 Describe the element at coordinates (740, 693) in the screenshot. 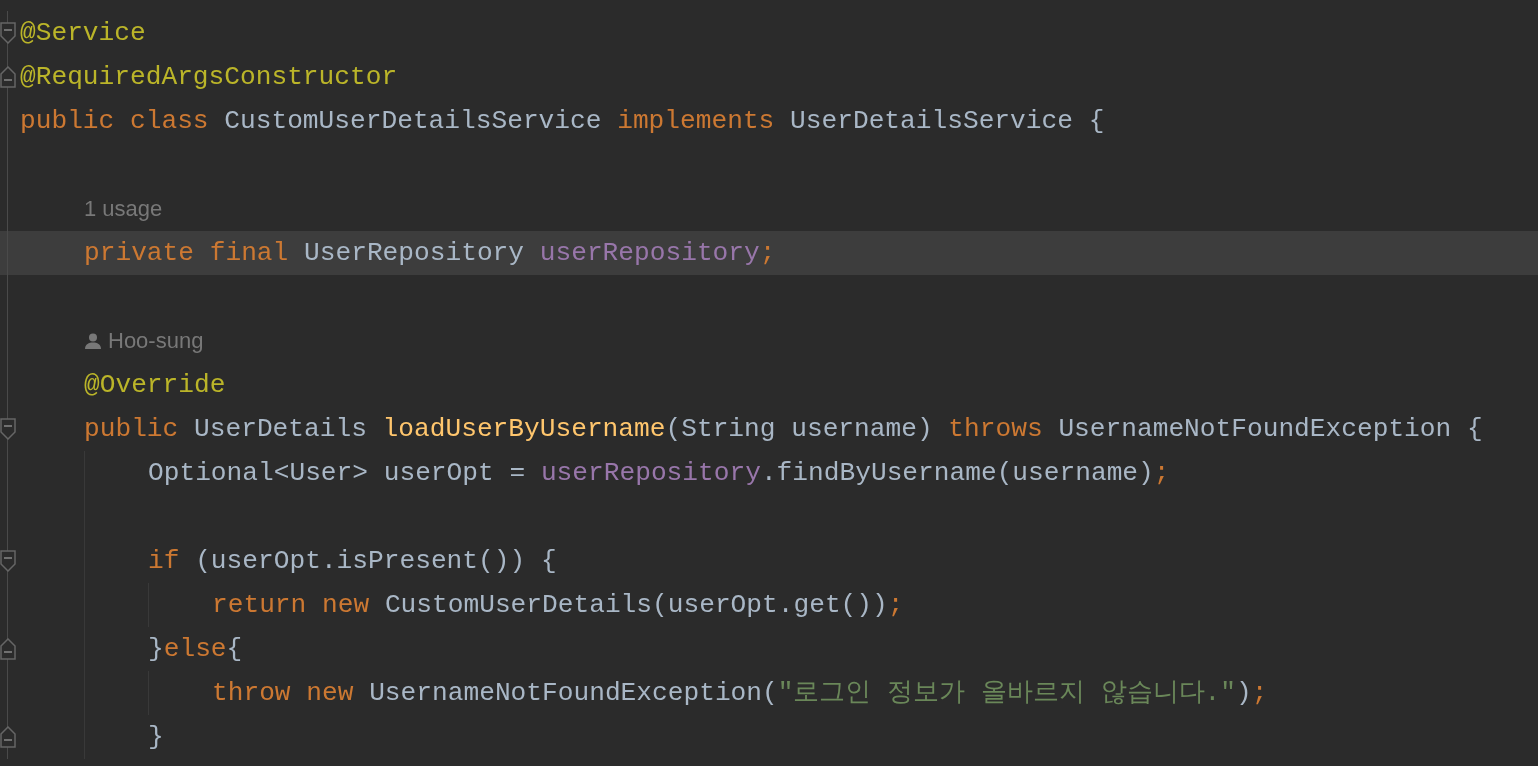

I see `code-line: throw new UsernameNotFoundException("로그인 정보가 올바르지 않습니다.");` at that location.